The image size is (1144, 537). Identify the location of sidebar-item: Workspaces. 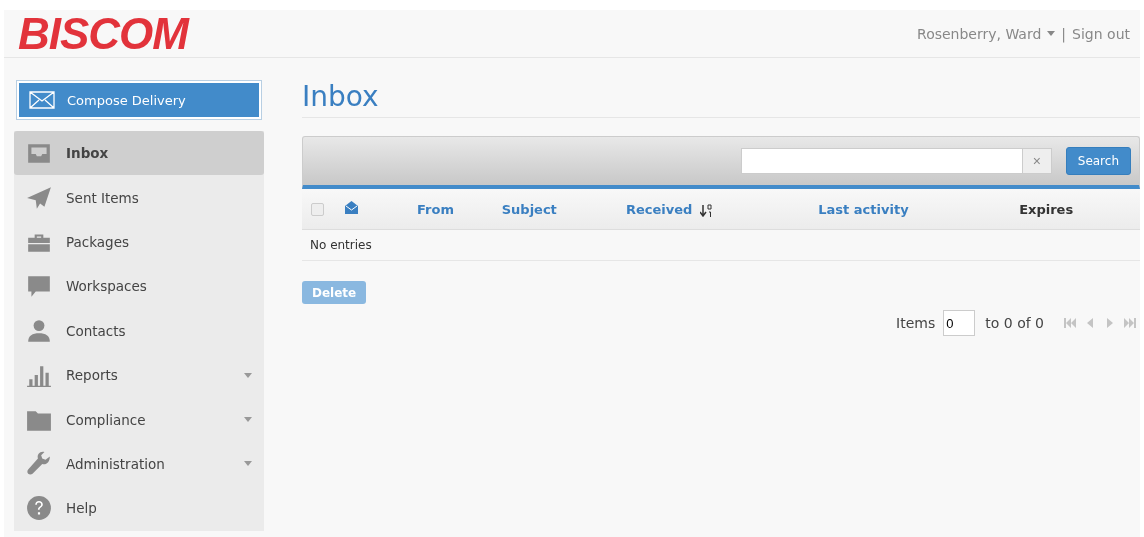
(139, 286).